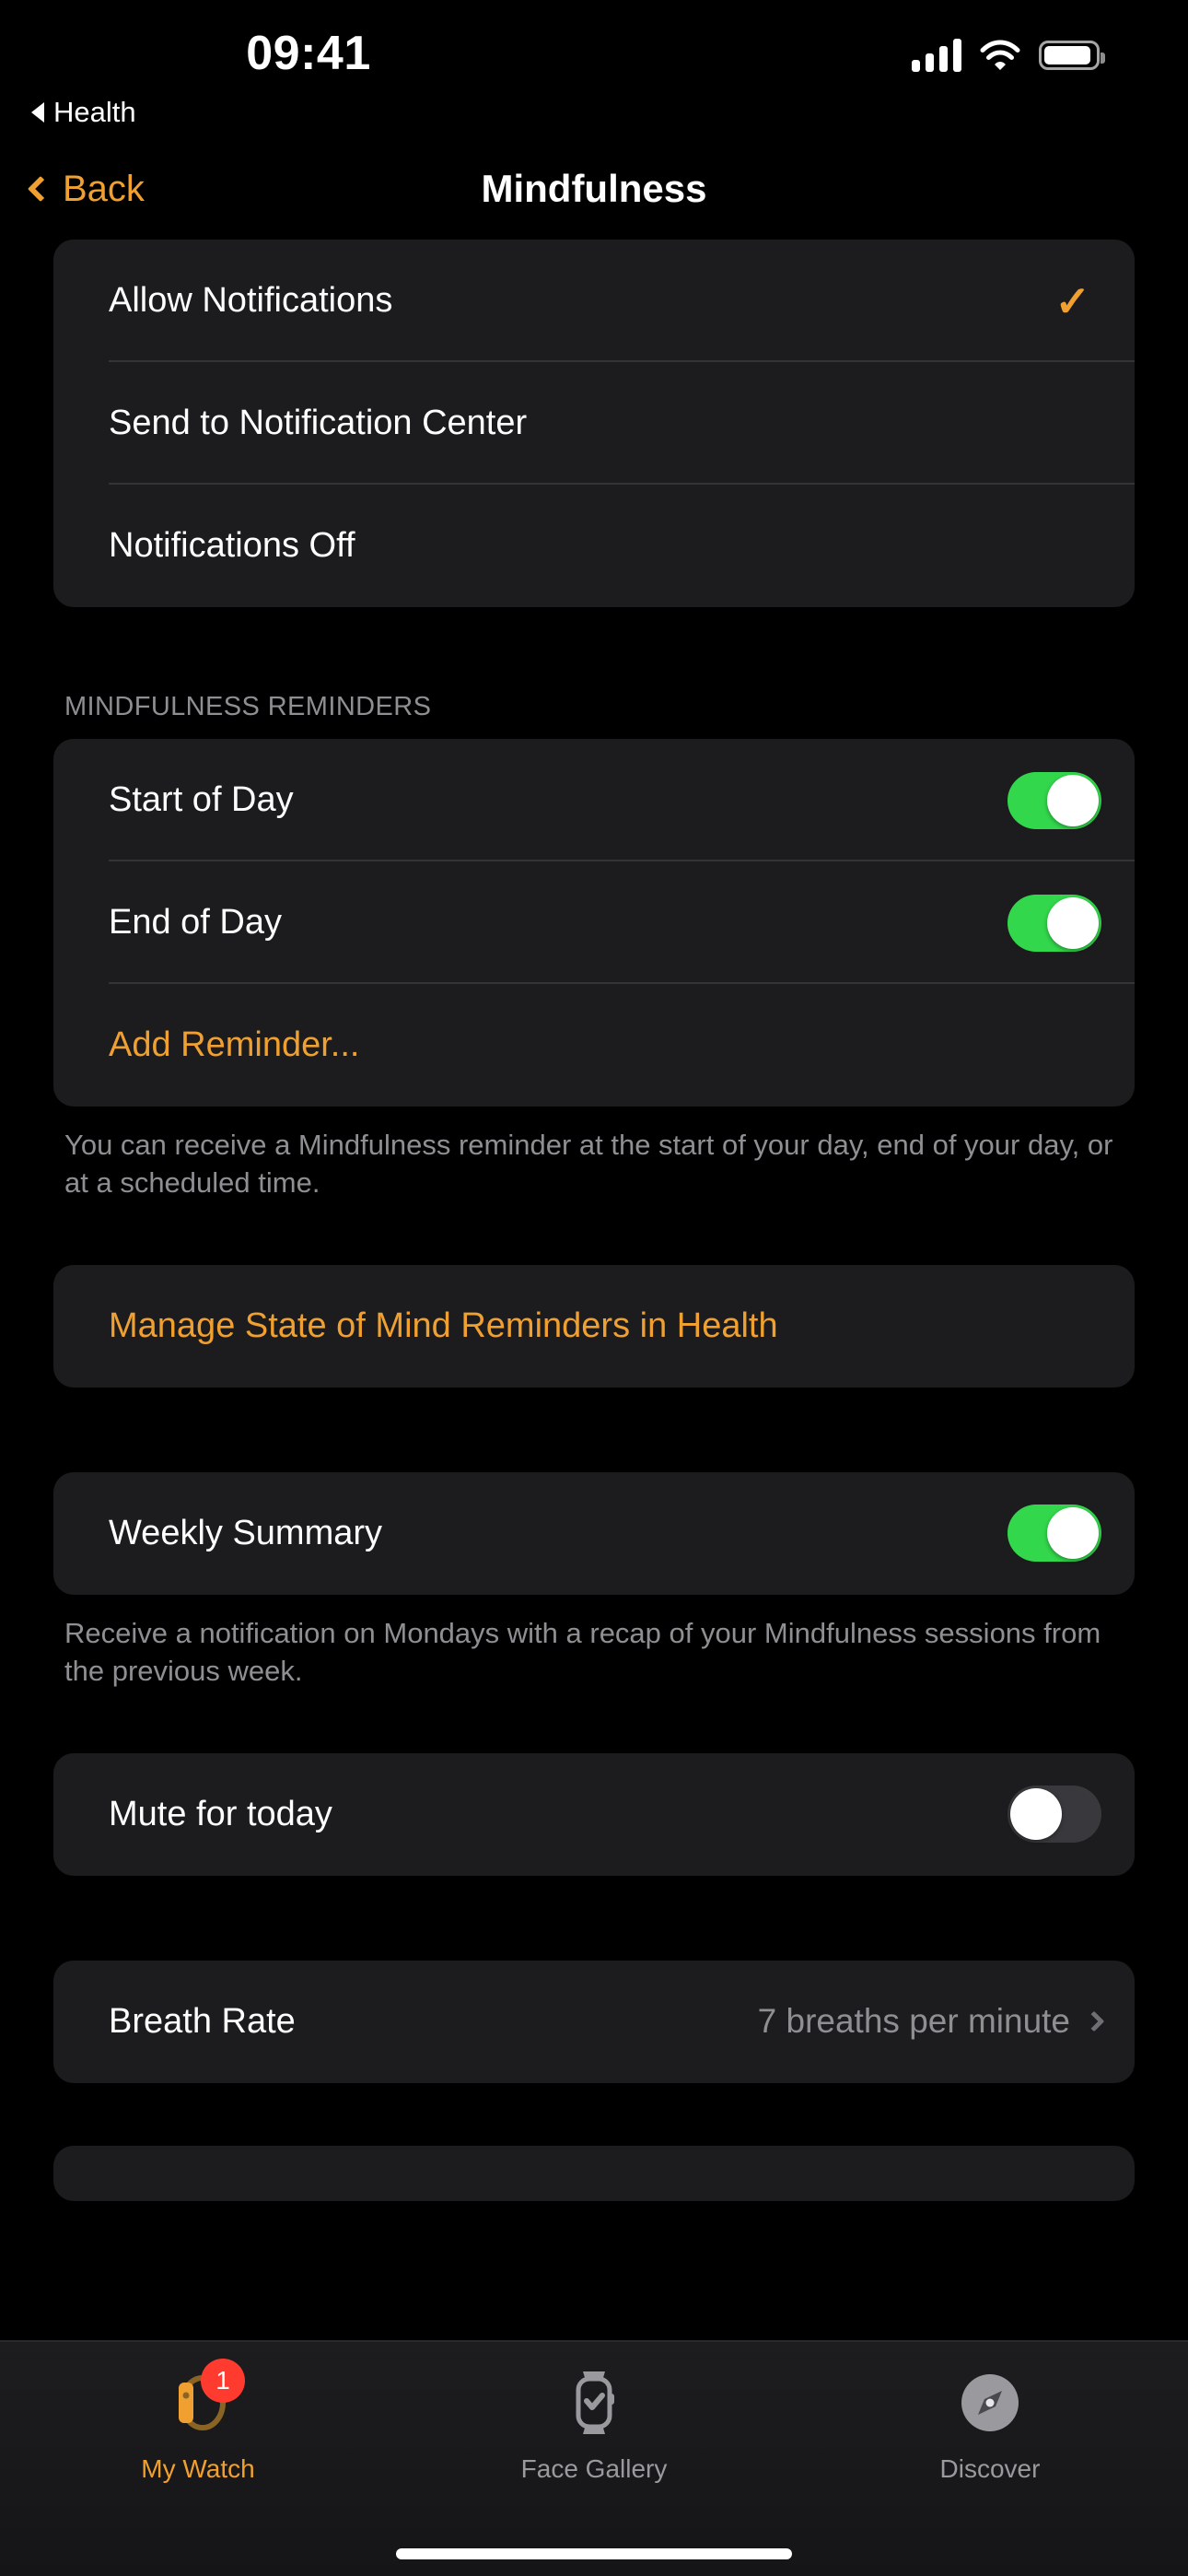 This screenshot has height=2576, width=1188. I want to click on tab-bar: 1 My Watch Face Gallery Discover, so click(594, 2458).